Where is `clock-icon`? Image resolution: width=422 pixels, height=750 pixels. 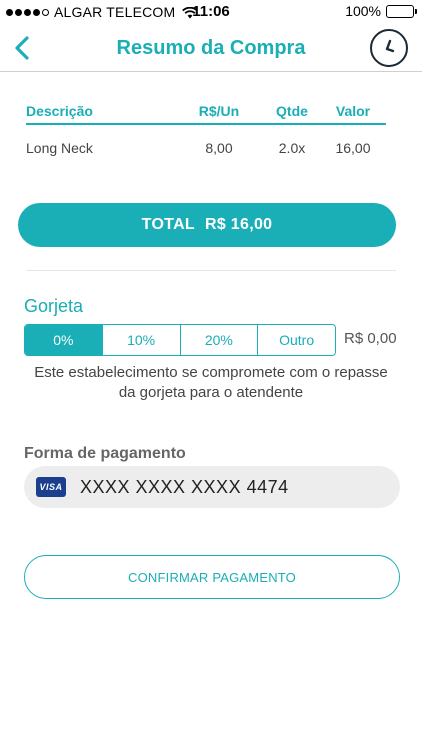 clock-icon is located at coordinates (390, 46).